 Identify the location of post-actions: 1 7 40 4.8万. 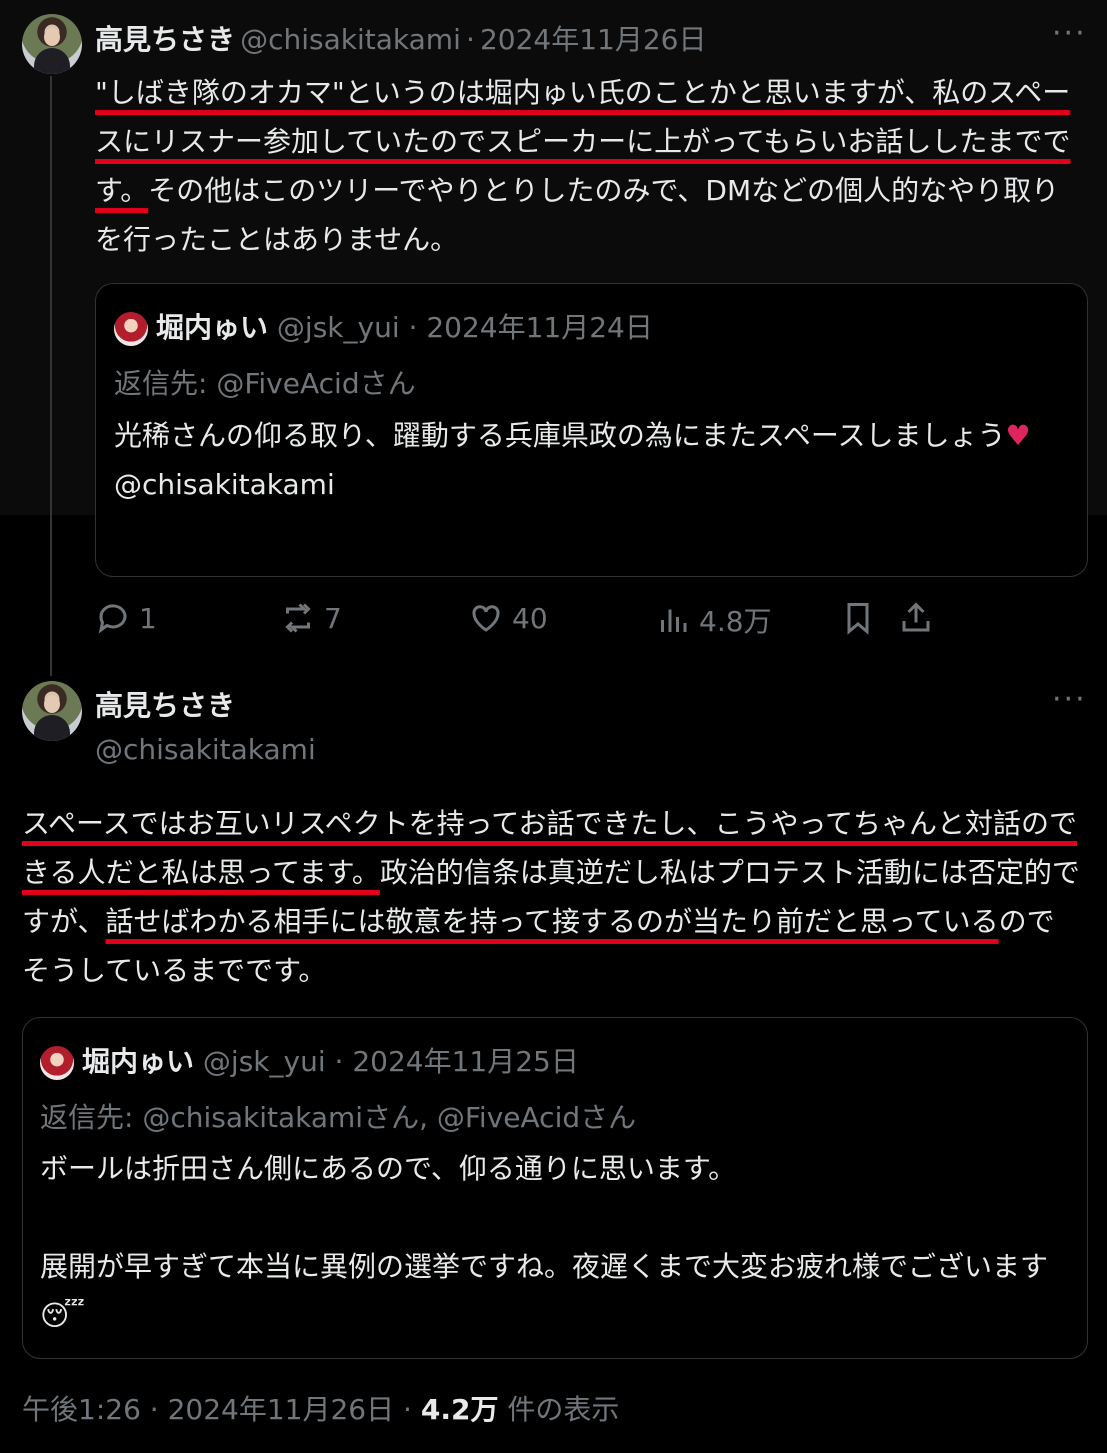
(525, 622).